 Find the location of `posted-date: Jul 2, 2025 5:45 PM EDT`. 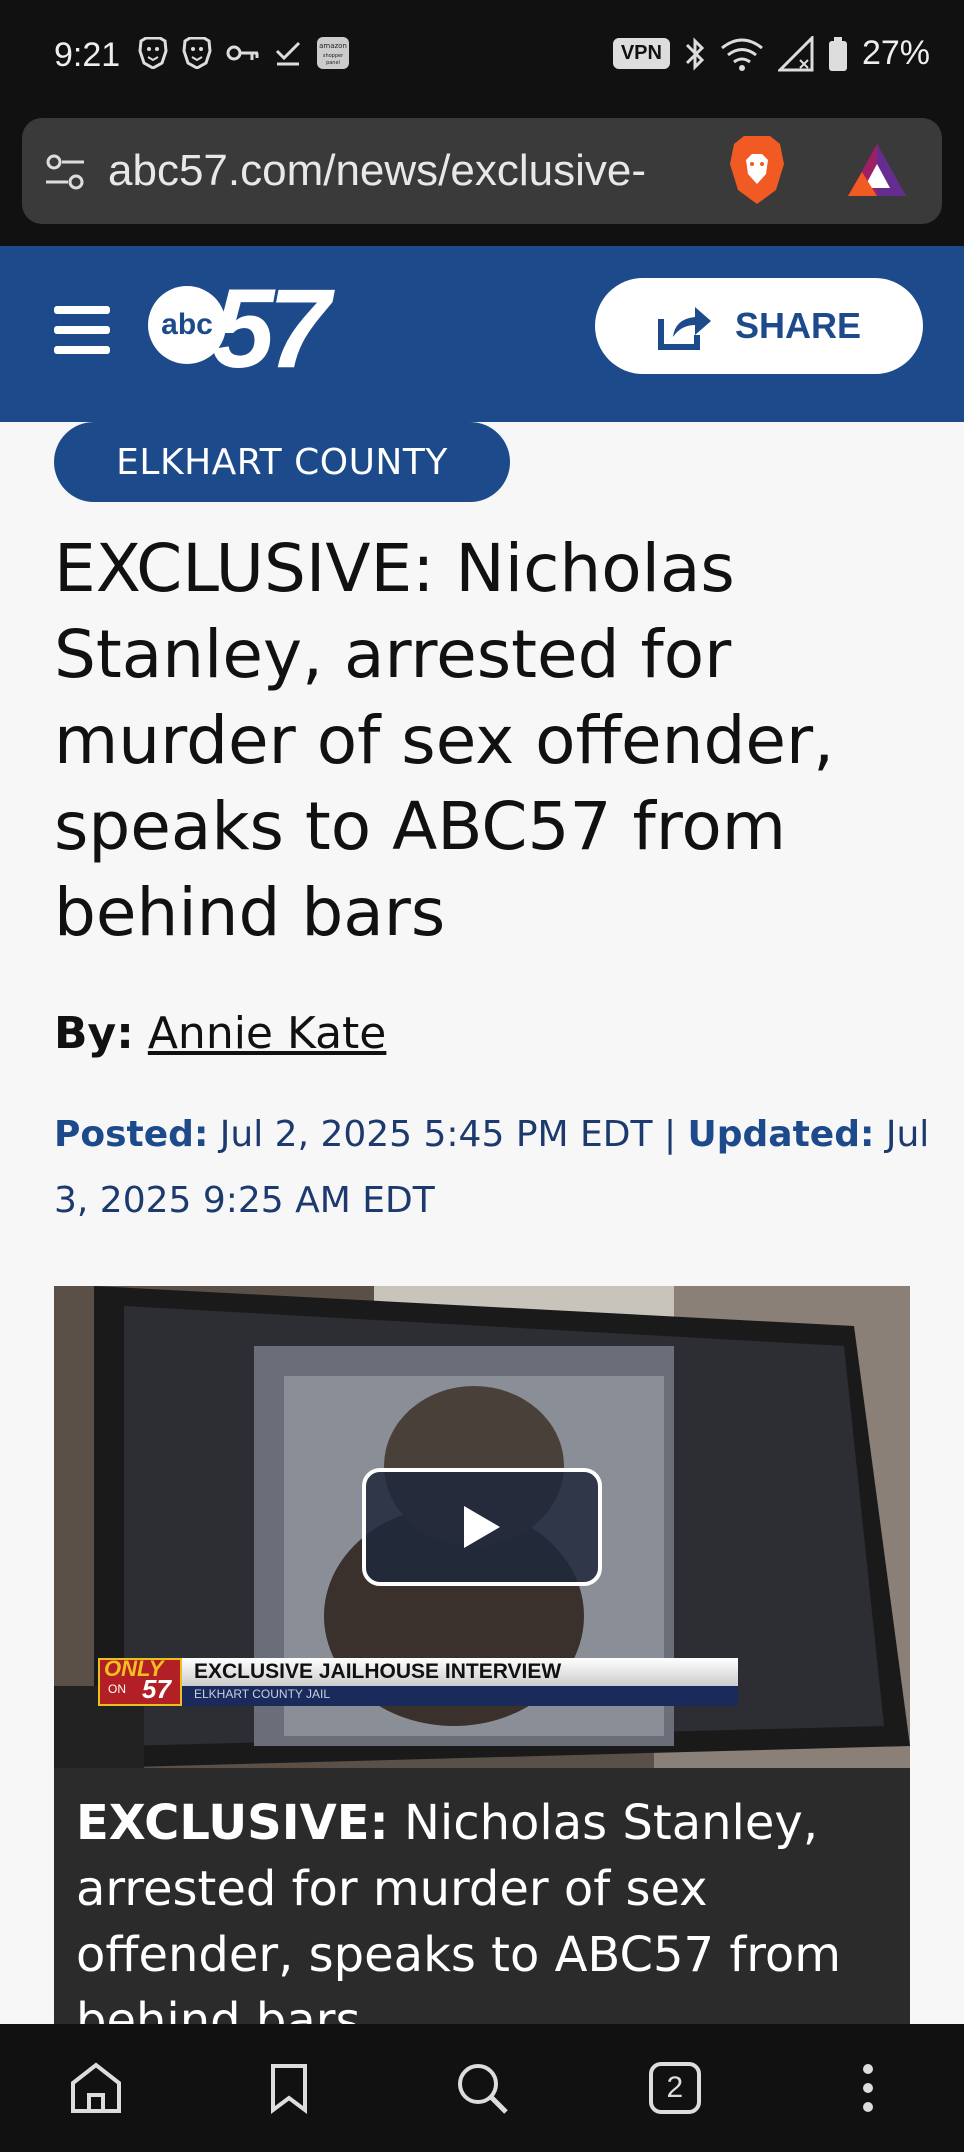

posted-date: Jul 2, 2025 5:45 PM EDT is located at coordinates (436, 1134).